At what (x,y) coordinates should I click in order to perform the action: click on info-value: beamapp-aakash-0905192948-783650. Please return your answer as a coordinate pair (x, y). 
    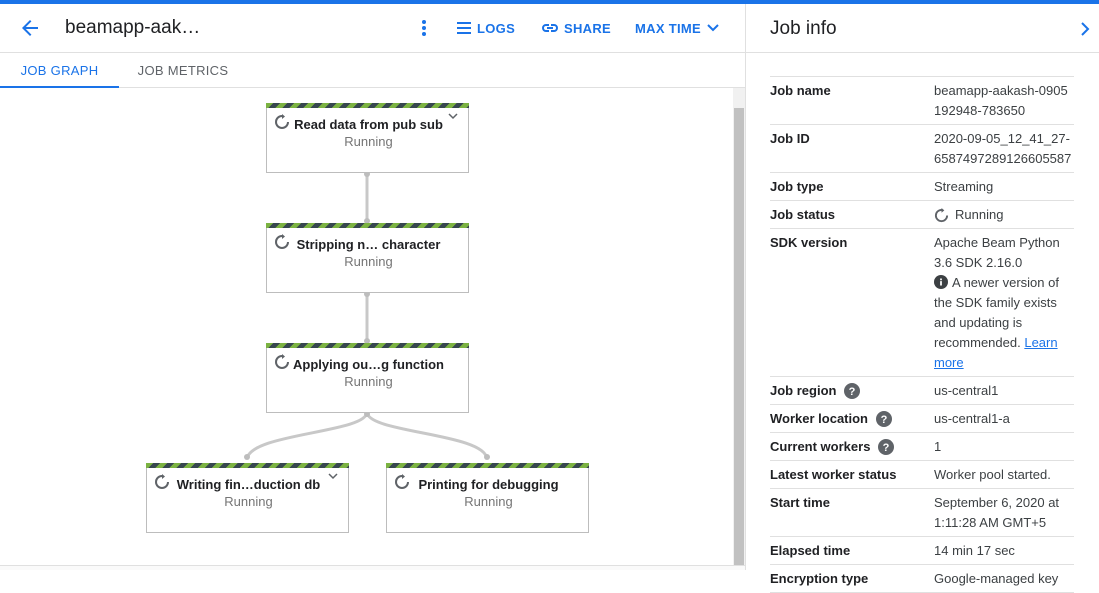
    Looking at the image, I should click on (1001, 100).